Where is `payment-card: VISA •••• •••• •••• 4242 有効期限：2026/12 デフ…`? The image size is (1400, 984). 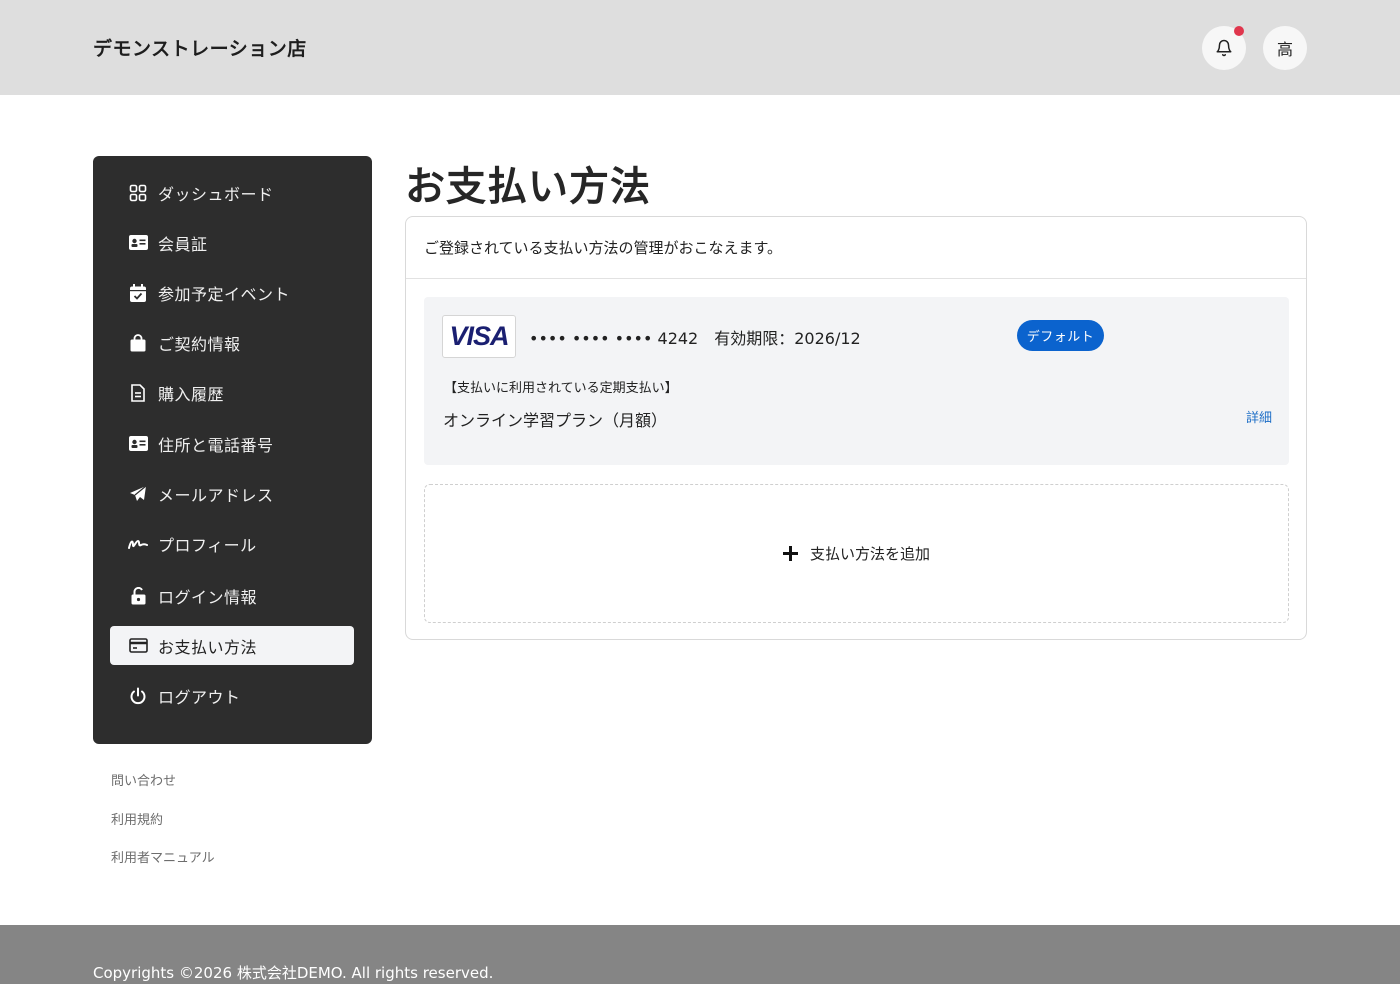
payment-card: VISA •••• •••• •••• 4242 有効期限：2026/12 デフ… is located at coordinates (856, 381).